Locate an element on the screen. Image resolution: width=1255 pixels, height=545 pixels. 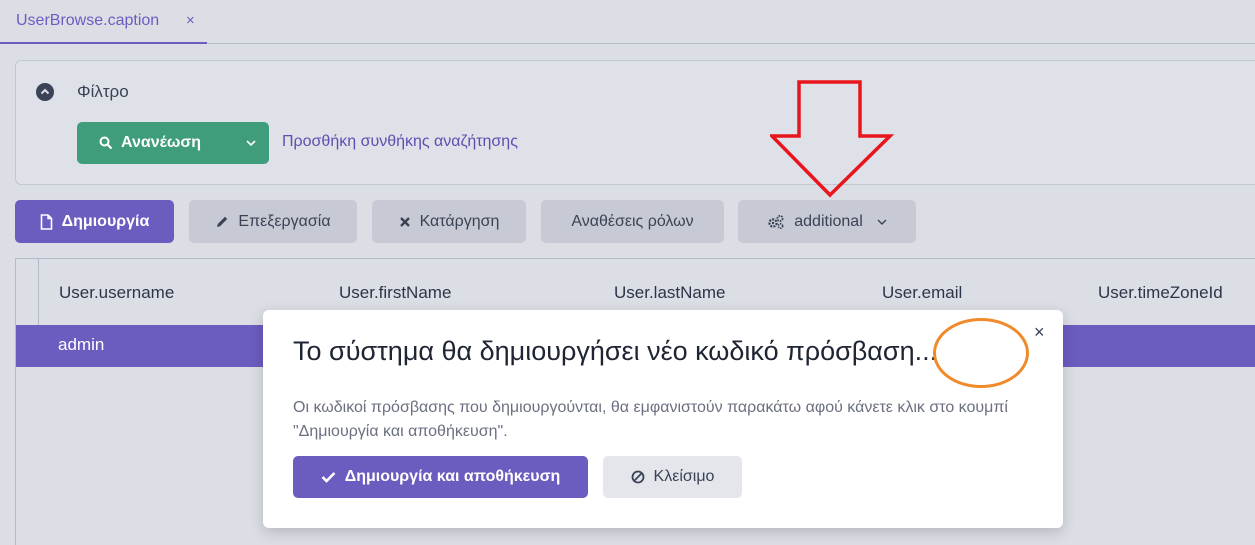
remove-label: Κατάργηση is located at coordinates (459, 221).